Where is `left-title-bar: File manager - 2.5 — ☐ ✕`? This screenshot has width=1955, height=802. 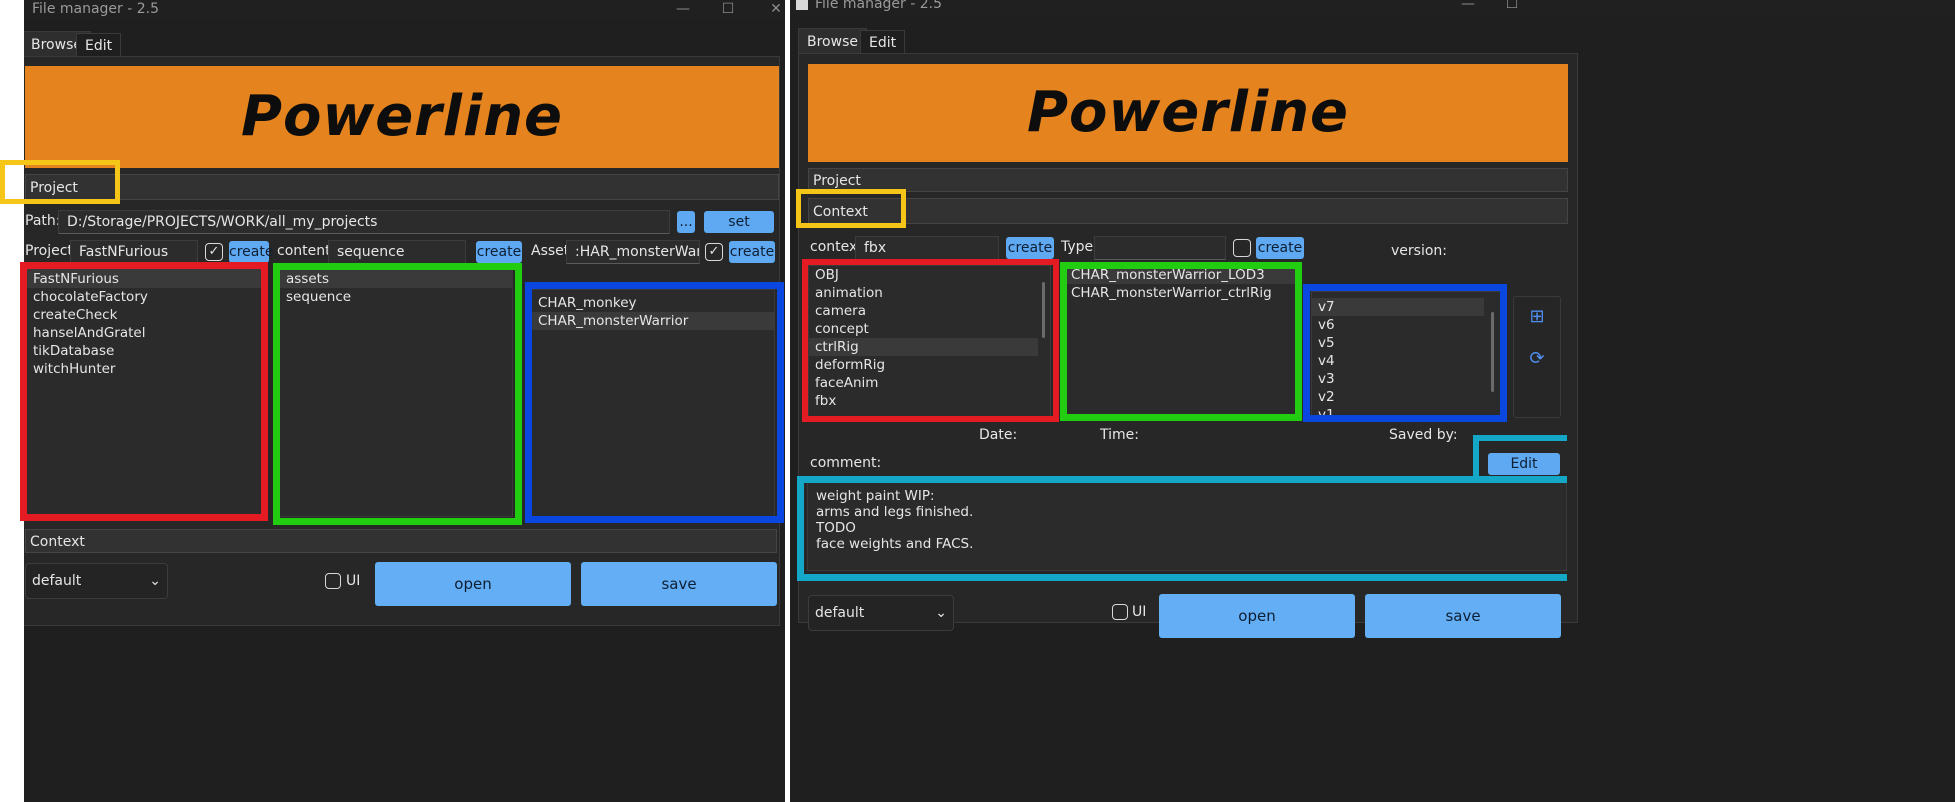 left-title-bar: File manager - 2.5 — ☐ ✕ is located at coordinates (404, 10).